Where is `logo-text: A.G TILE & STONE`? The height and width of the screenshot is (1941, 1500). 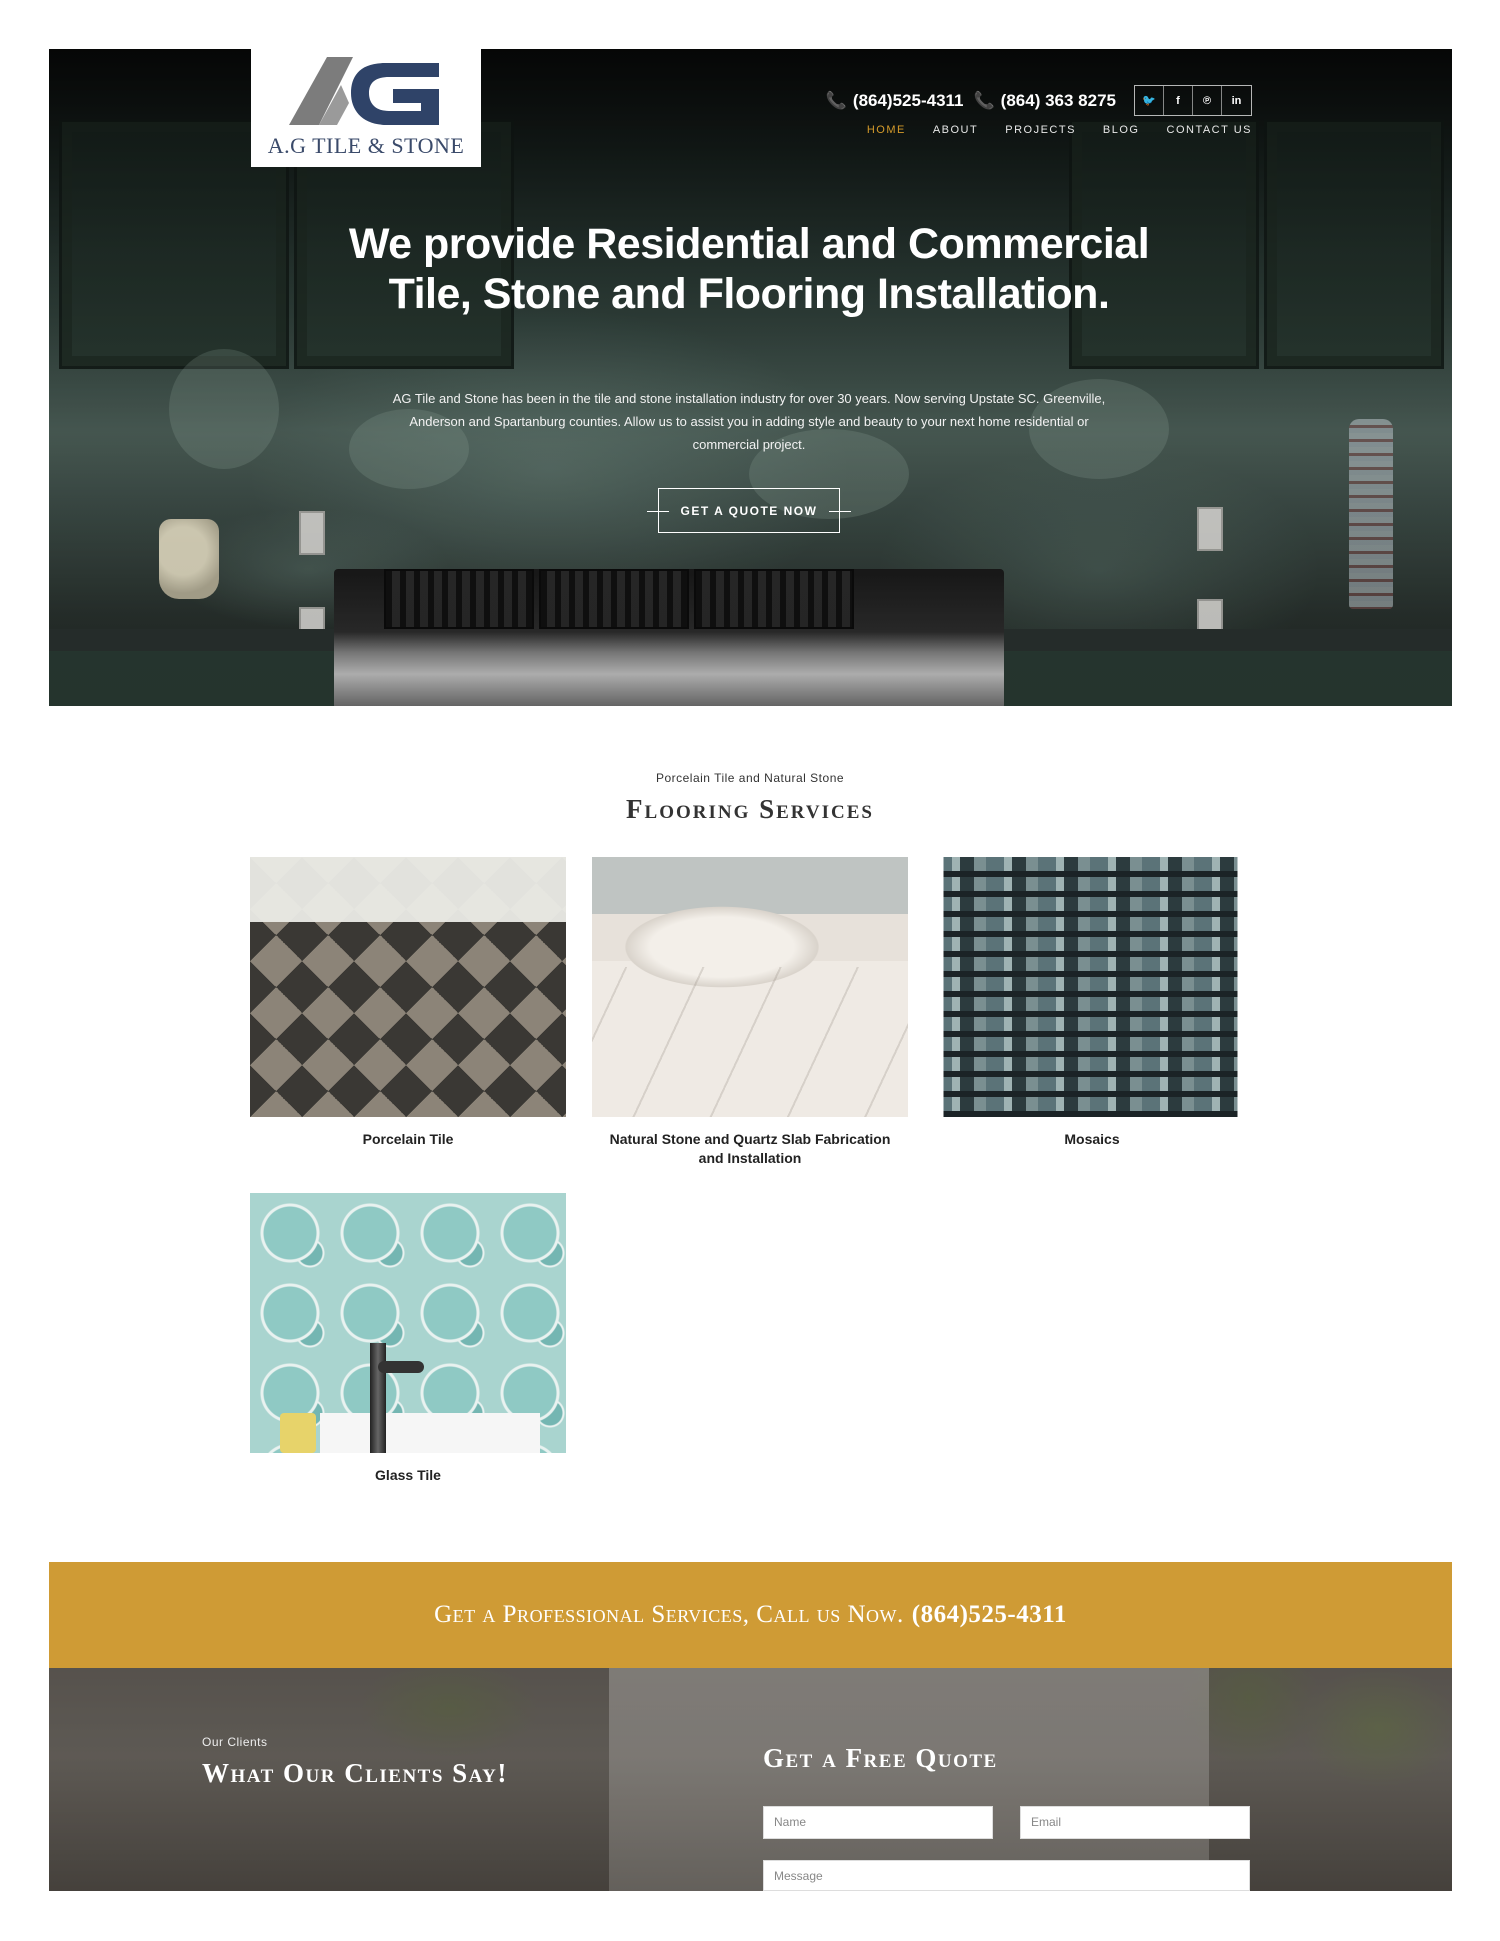
logo-text: A.G TILE & STONE is located at coordinates (366, 145).